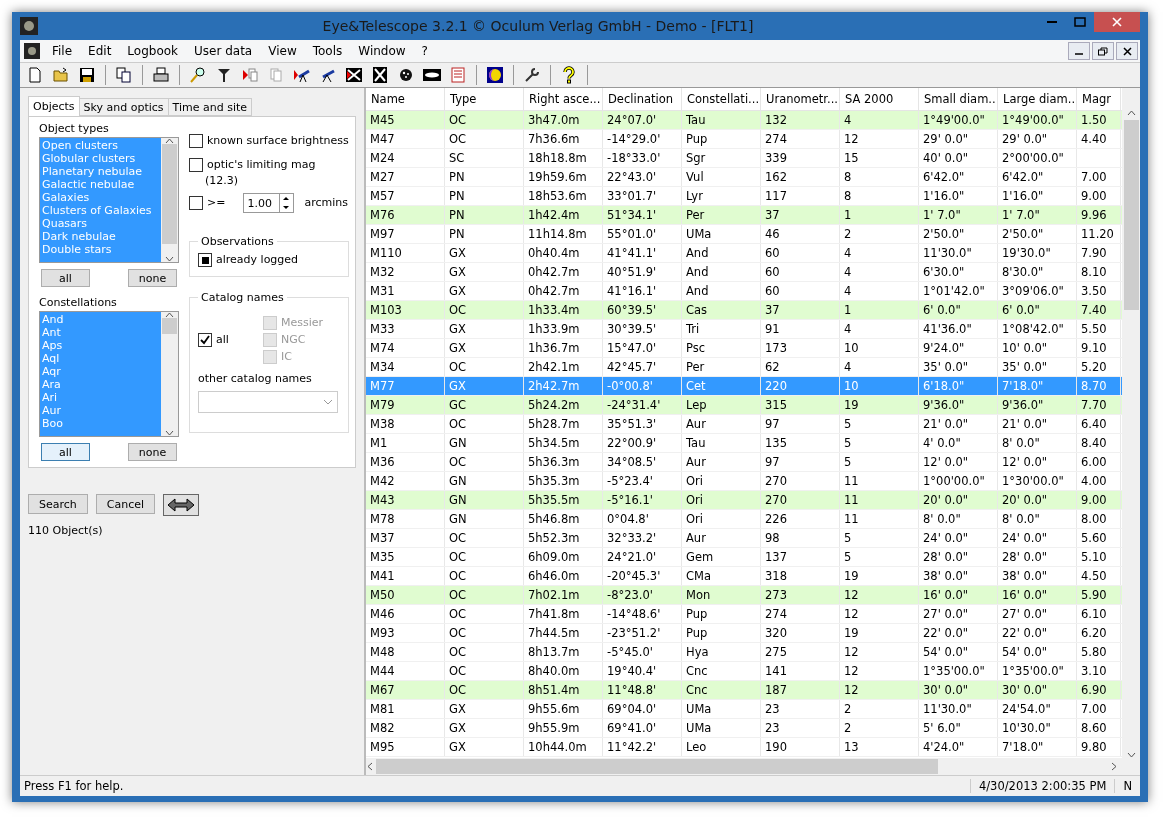 Image resolution: width=1168 pixels, height=822 pixels. I want to click on table-row: M44 OC 8h40.0m 19°40.4' Cnc 141 12 1°35'00.0" 1°35'00.0" 3.10, so click(744, 671).